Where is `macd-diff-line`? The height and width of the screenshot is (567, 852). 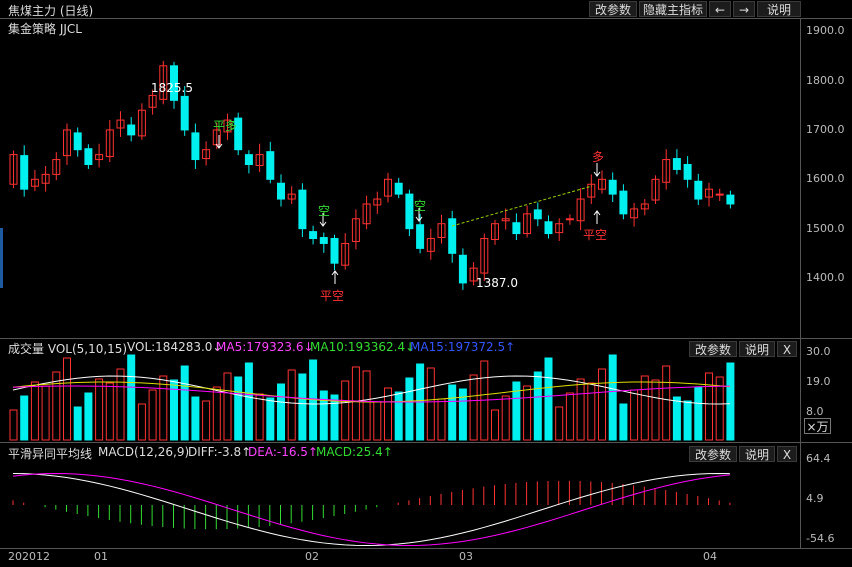 macd-diff-line is located at coordinates (371, 510).